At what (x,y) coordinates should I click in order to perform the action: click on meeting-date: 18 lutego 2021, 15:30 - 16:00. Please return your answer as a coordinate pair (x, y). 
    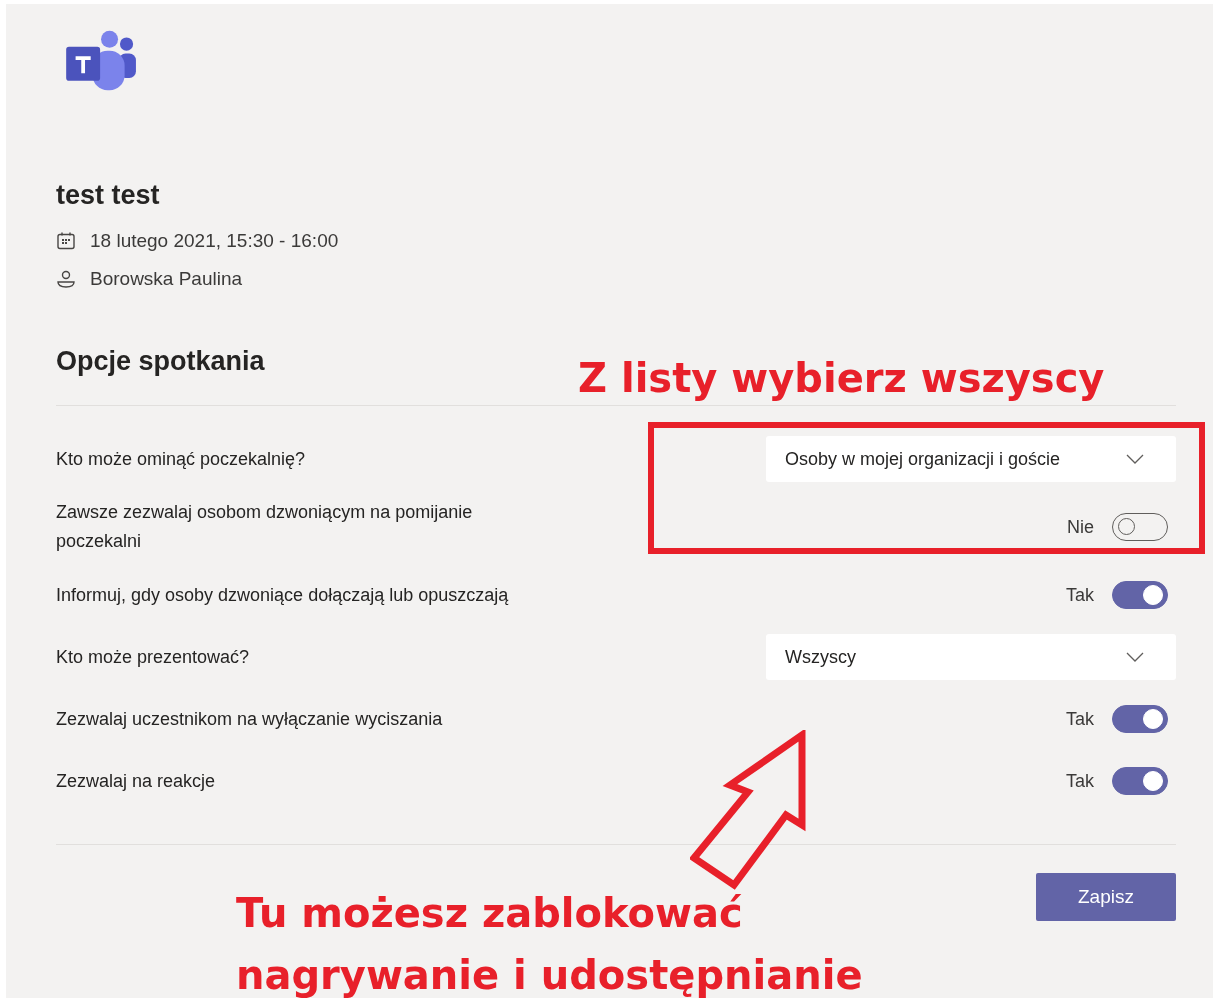
    Looking at the image, I should click on (214, 241).